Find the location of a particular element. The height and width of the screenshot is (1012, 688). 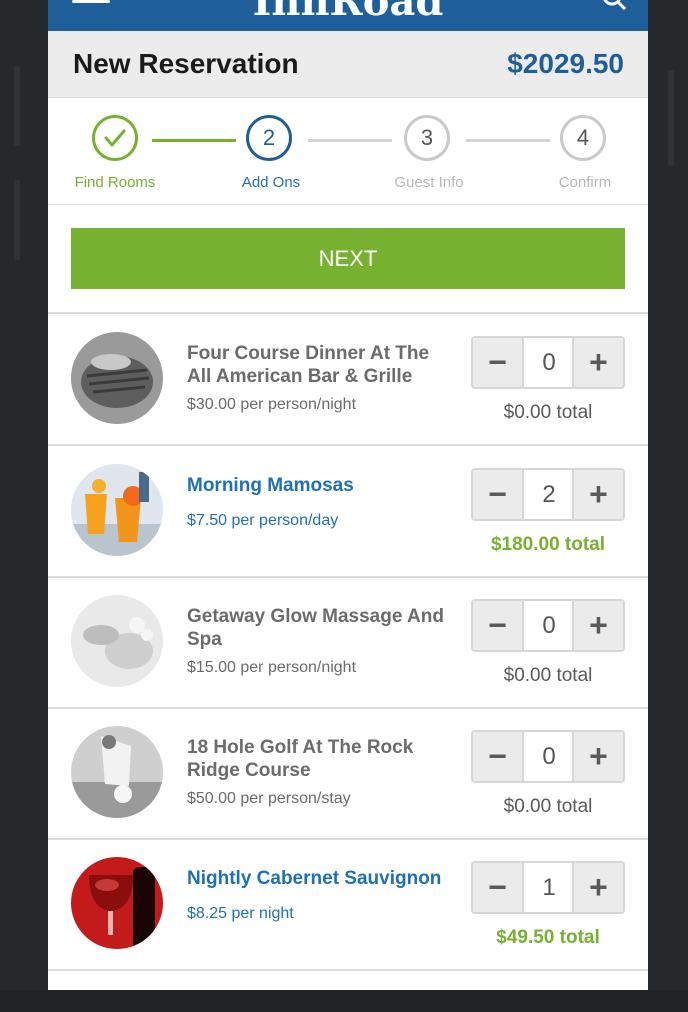

search-icon is located at coordinates (614, 5).